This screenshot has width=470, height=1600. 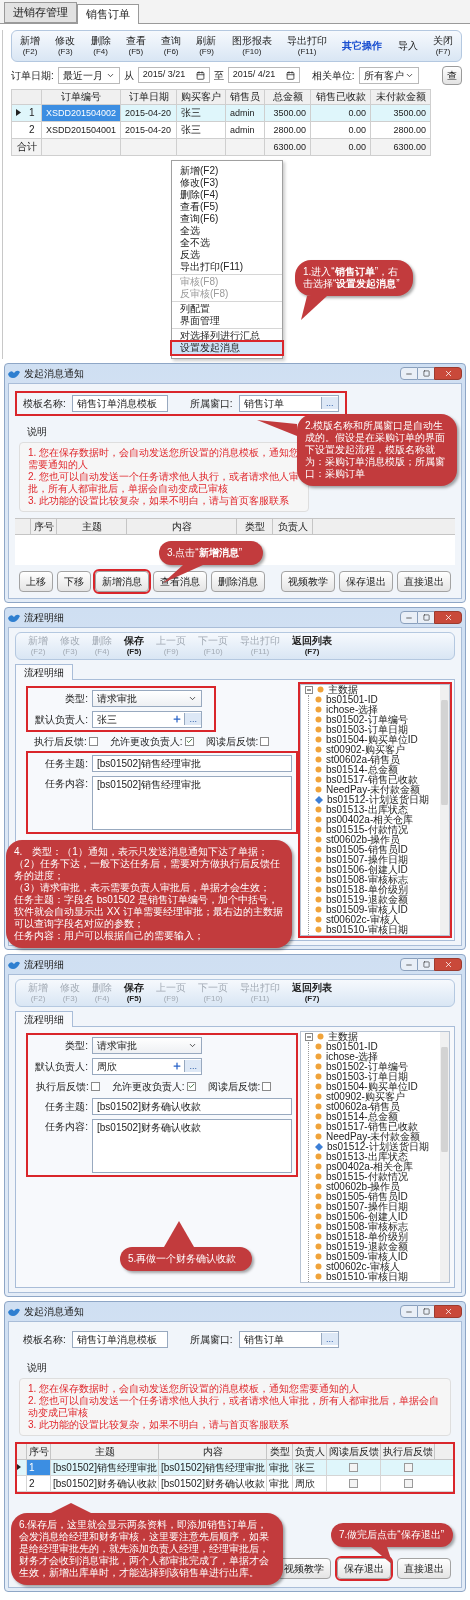 What do you see at coordinates (108, 14) in the screenshot?
I see `tab: 销售订单` at bounding box center [108, 14].